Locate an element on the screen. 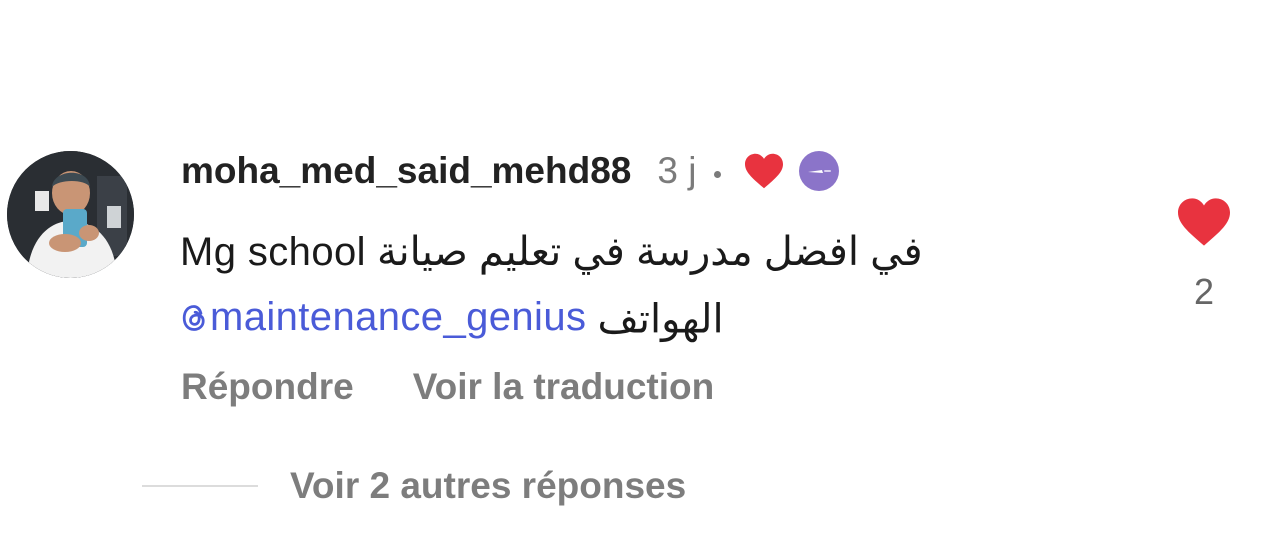 The width and height of the screenshot is (1284, 547). view-more-replies-button: Voir 2 autres réponses is located at coordinates (488, 486).